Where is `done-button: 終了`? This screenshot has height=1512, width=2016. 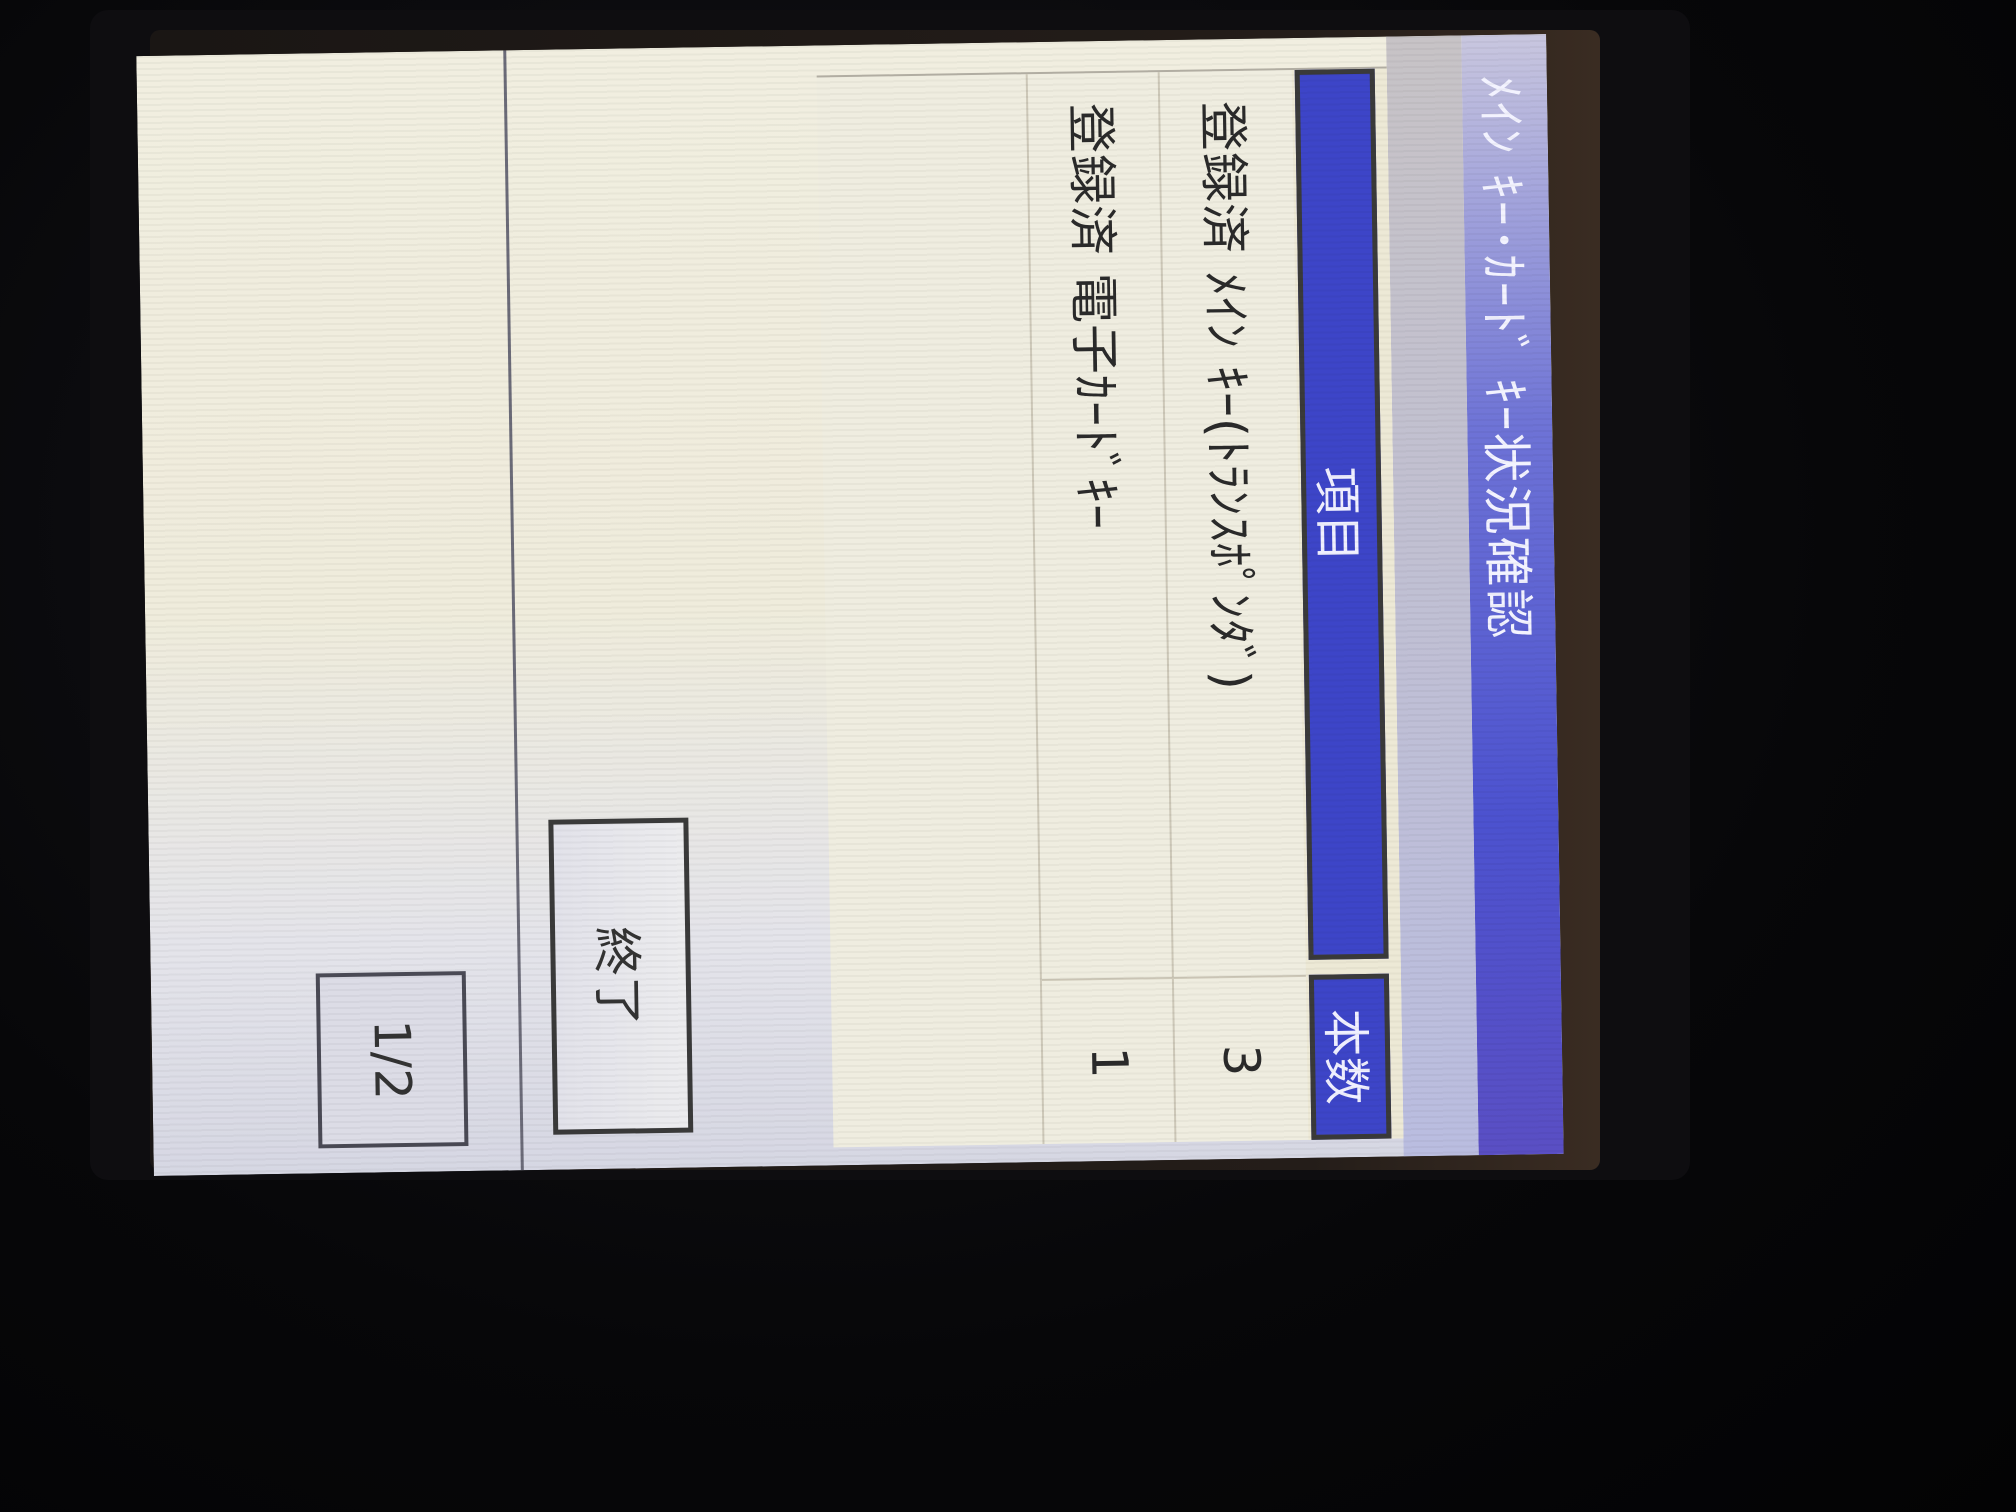
done-button: 終了 is located at coordinates (621, 976).